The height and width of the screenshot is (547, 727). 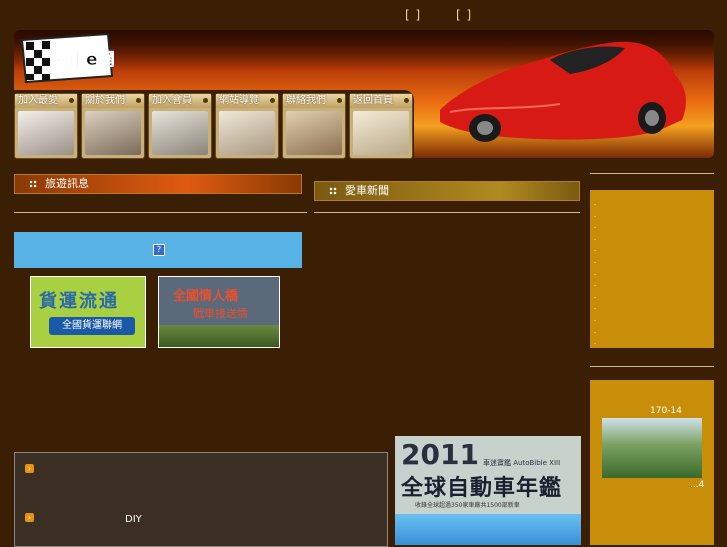 I want to click on nav-join-member: 加入會員, so click(x=180, y=126).